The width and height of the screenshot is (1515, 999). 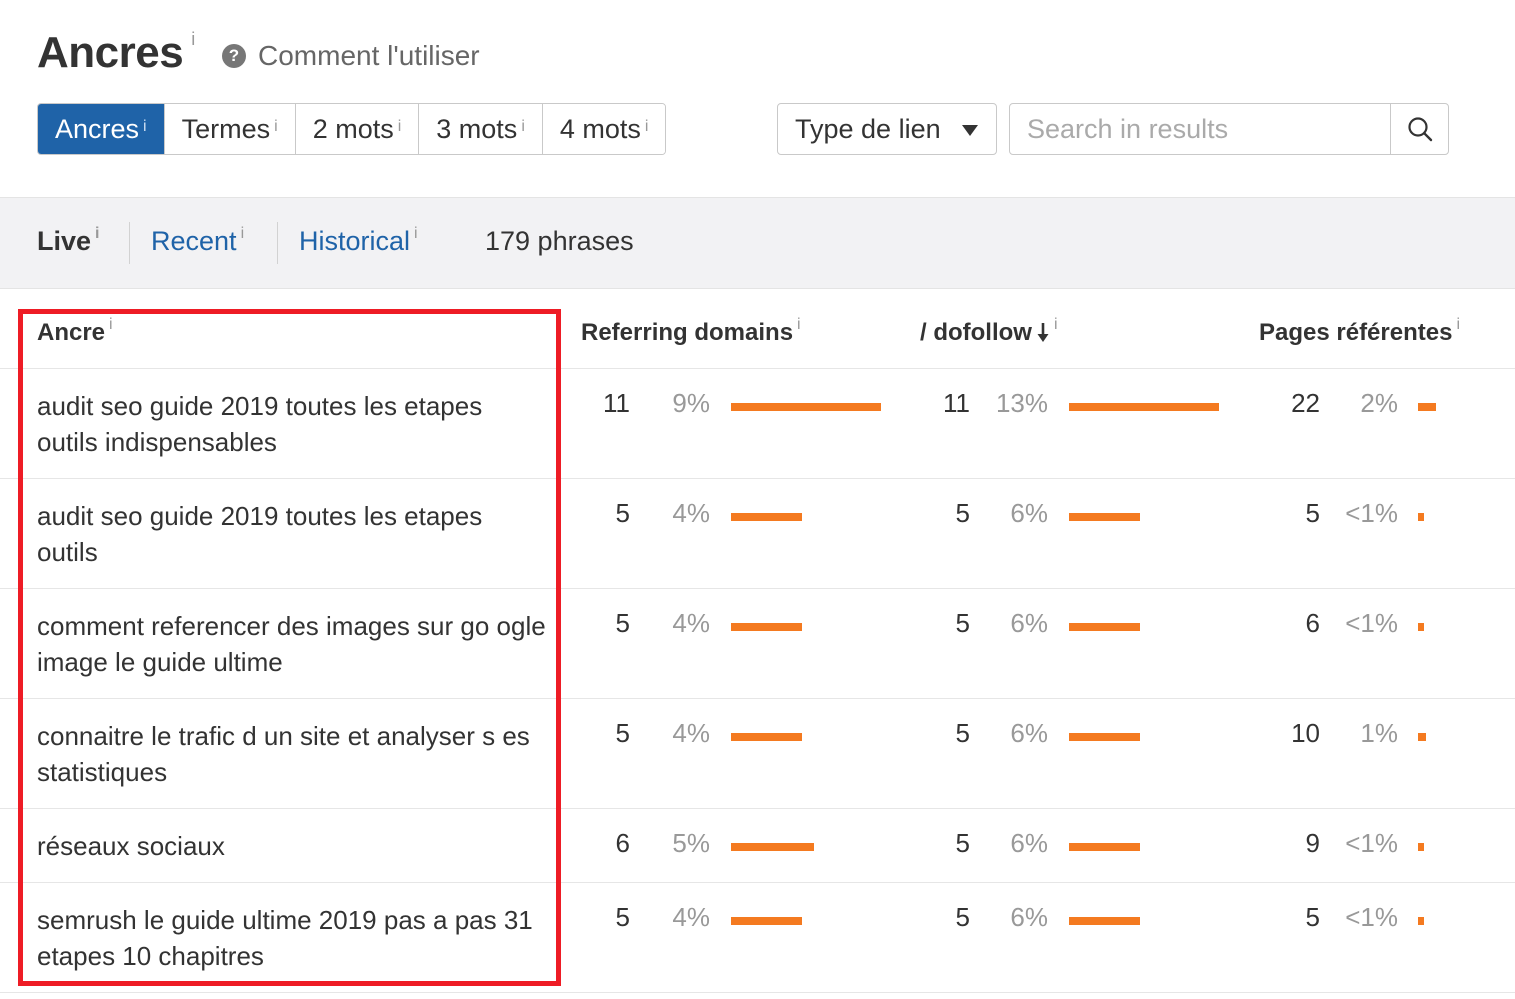 What do you see at coordinates (230, 129) in the screenshot?
I see `tab-termes: Termes i` at bounding box center [230, 129].